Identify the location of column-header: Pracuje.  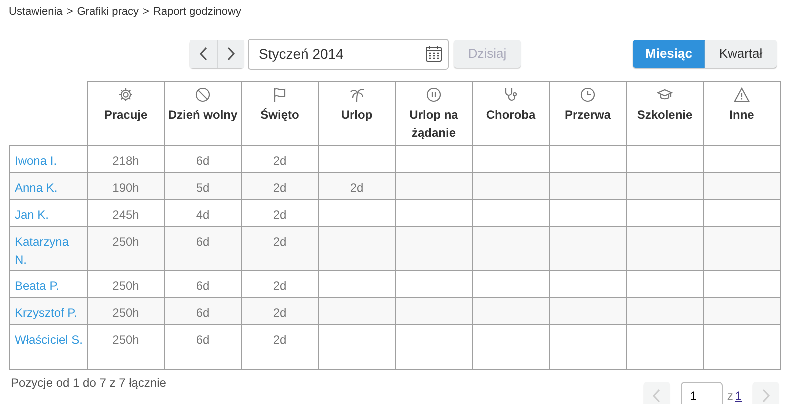
(126, 115).